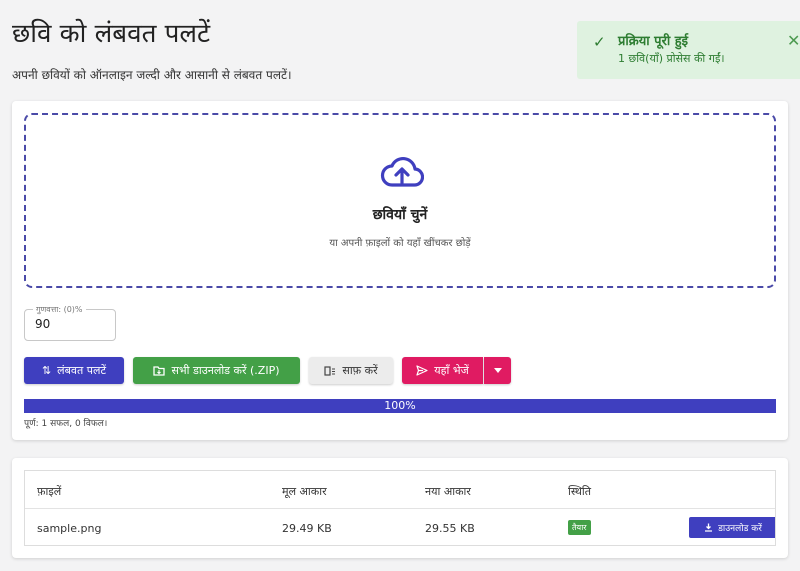 This screenshot has height=571, width=800. I want to click on page-title: छवि को लंबवत पलटें, so click(111, 34).